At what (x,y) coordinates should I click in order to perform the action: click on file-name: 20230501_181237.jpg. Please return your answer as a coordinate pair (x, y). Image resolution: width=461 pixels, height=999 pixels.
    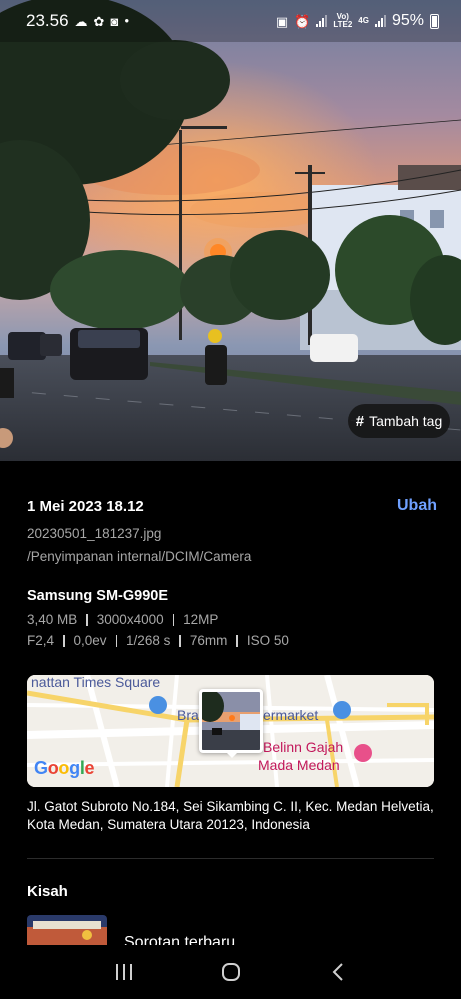
    Looking at the image, I should click on (94, 533).